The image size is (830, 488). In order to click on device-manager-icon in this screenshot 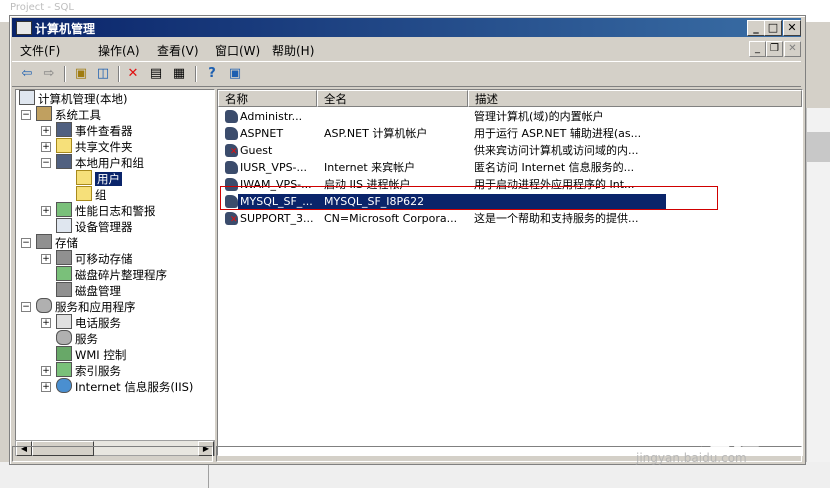, I will do `click(64, 225)`.